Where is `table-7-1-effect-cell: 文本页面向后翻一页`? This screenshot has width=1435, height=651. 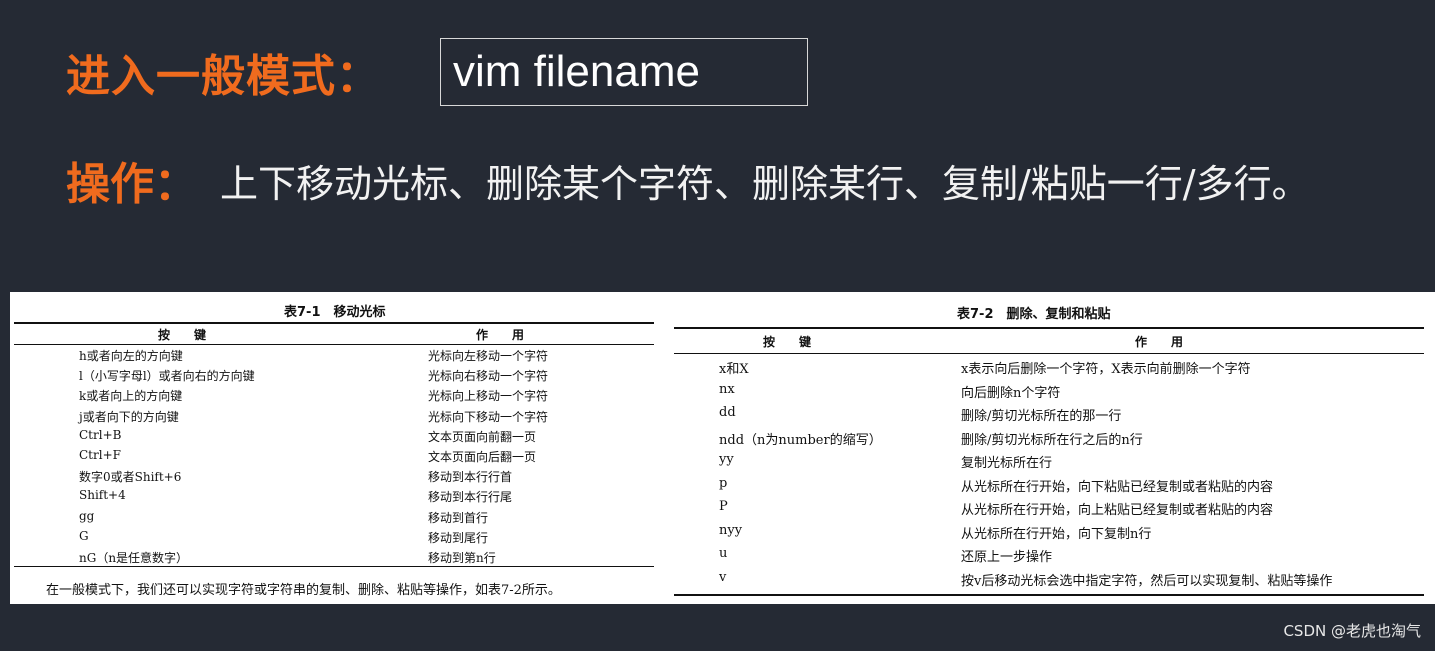
table-7-1-effect-cell: 文本页面向后翻一页 is located at coordinates (482, 457).